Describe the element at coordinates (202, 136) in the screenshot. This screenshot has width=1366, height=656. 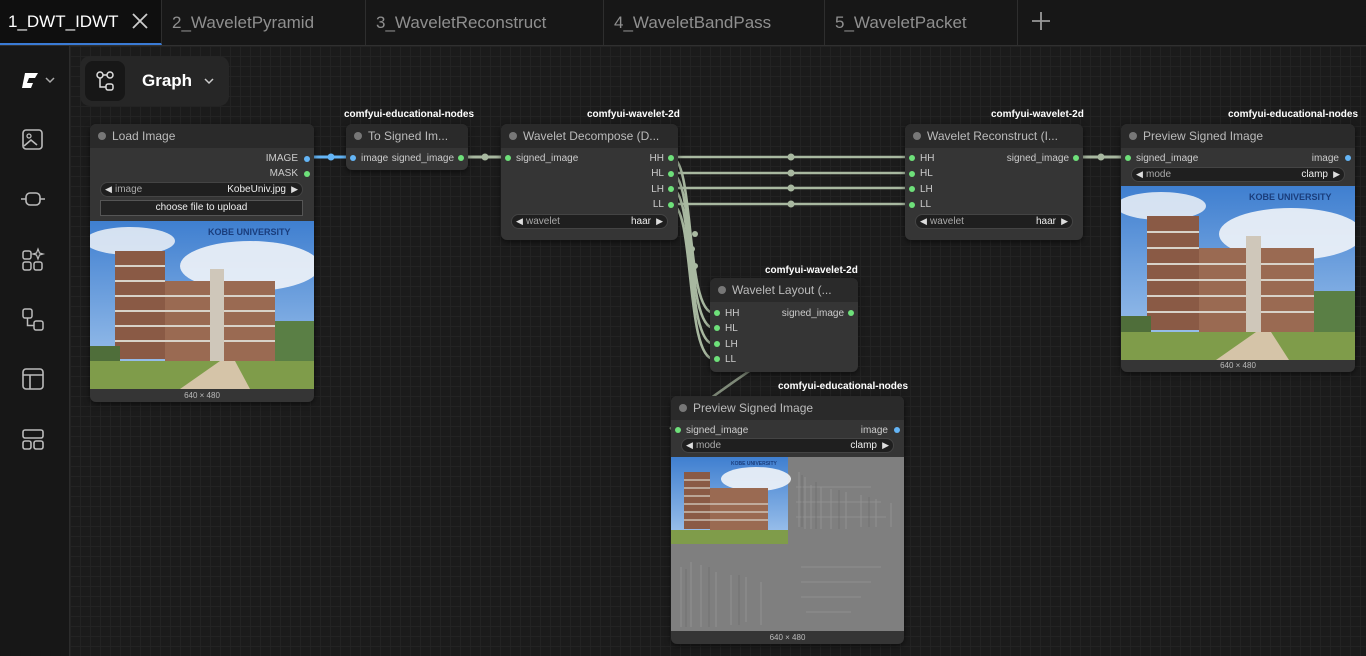
I see `node-title-bar: Load Image` at that location.